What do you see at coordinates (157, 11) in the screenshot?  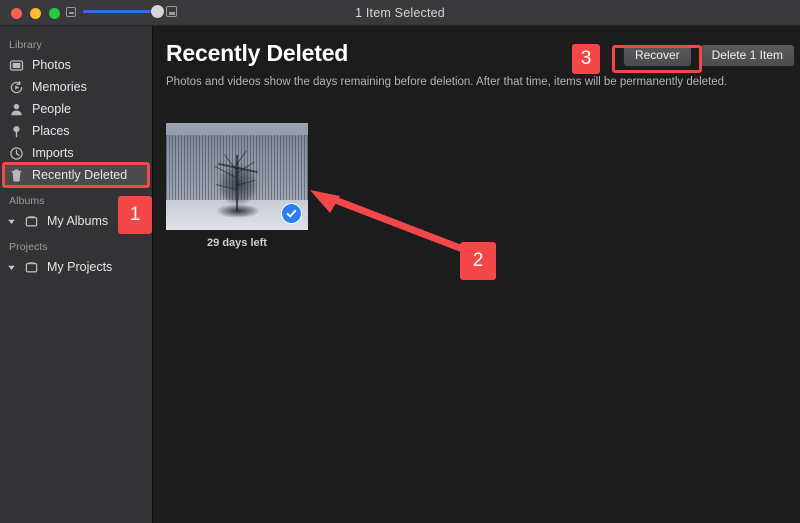 I see `zoom-slider-thumb` at bounding box center [157, 11].